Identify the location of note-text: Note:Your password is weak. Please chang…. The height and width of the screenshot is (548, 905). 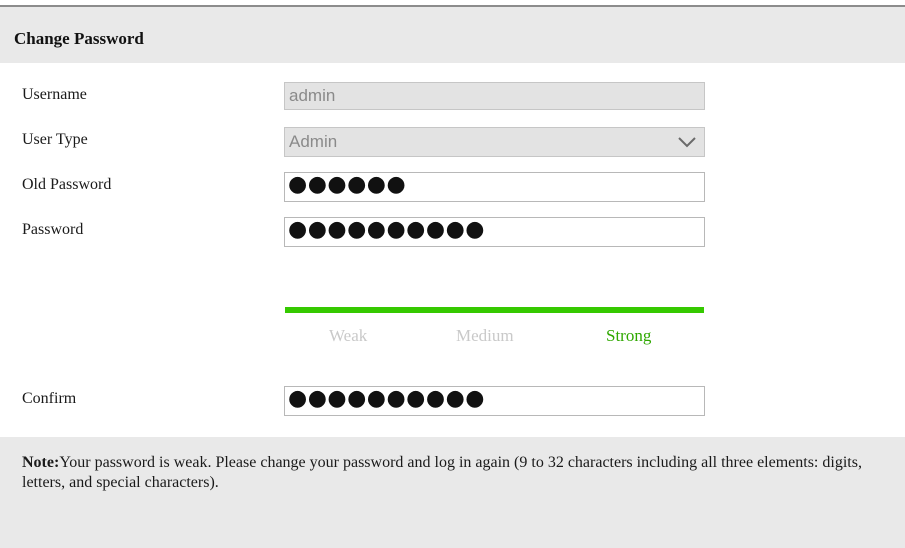
(452, 473).